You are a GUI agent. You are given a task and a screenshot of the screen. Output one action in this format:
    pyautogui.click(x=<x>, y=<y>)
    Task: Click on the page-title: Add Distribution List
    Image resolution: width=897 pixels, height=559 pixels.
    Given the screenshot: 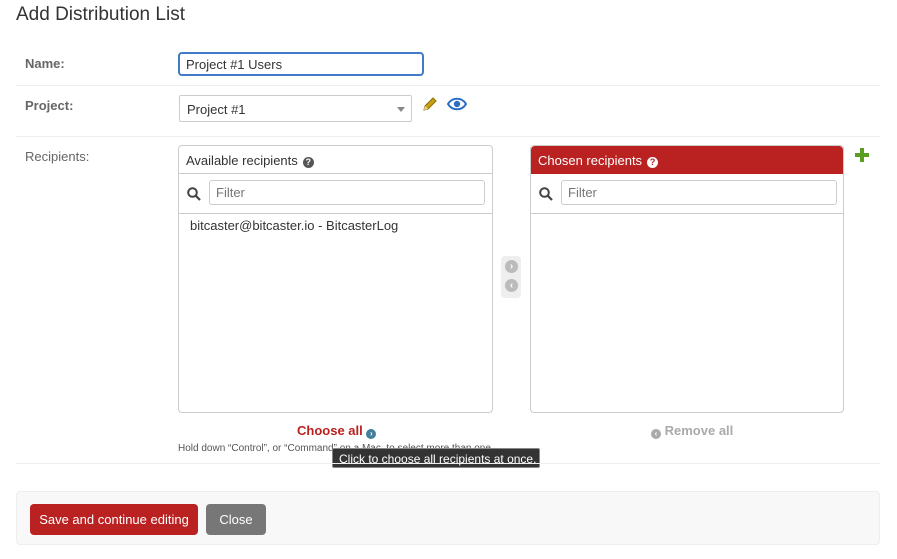 What is the action you would take?
    pyautogui.click(x=100, y=14)
    